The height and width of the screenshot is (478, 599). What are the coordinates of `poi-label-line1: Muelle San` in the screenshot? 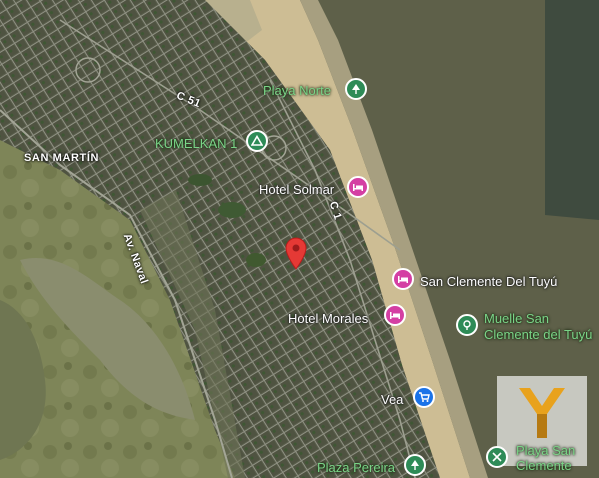 It's located at (517, 318).